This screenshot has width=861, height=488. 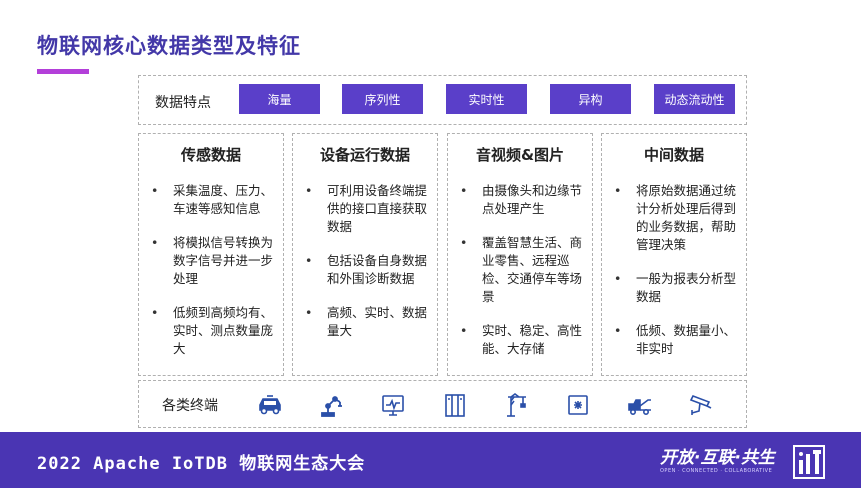 I want to click on event-name: 2022 Apache IoTDB 物联网生态大会, so click(x=201, y=464).